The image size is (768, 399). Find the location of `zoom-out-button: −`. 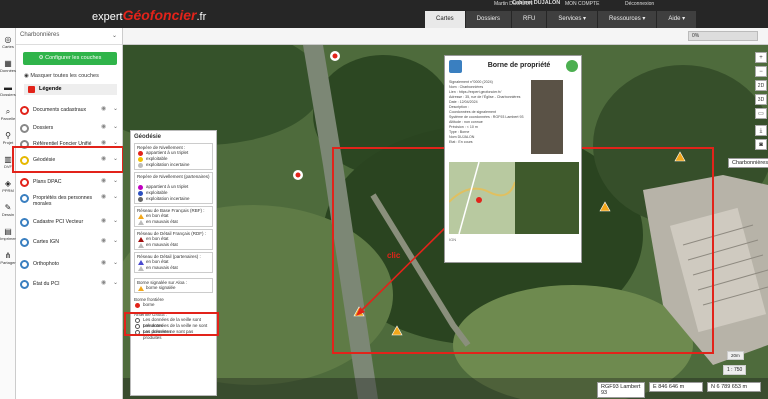

zoom-out-button: − is located at coordinates (761, 71).